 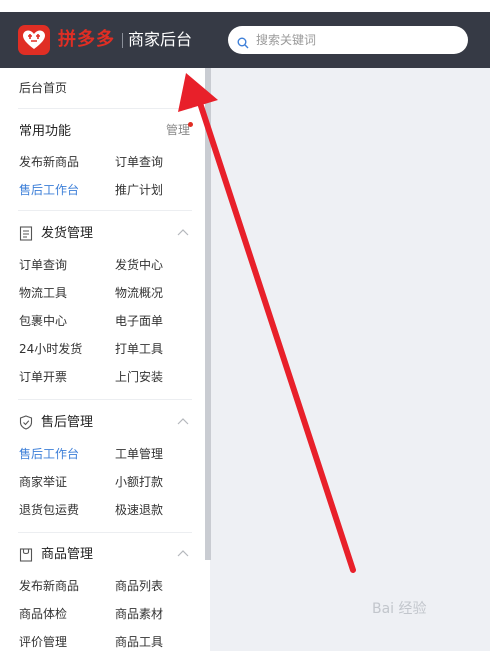 I want to click on sidebar-item-package-center: 包裹中心, so click(x=43, y=321).